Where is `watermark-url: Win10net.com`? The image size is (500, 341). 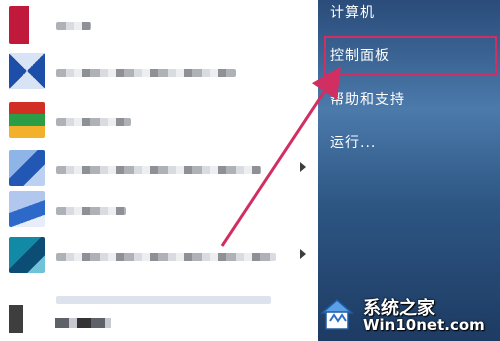 watermark-url: Win10net.com is located at coordinates (424, 325).